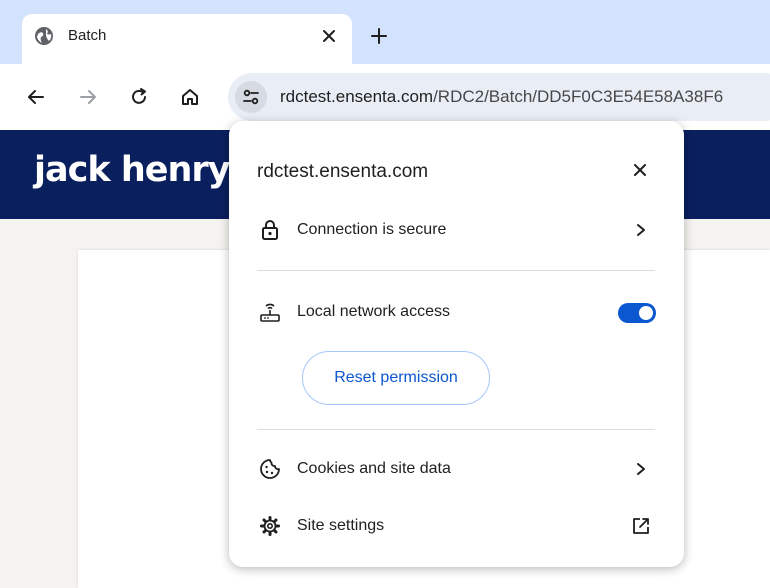 The height and width of the screenshot is (588, 770). I want to click on local-network-label: Local network access, so click(373, 311).